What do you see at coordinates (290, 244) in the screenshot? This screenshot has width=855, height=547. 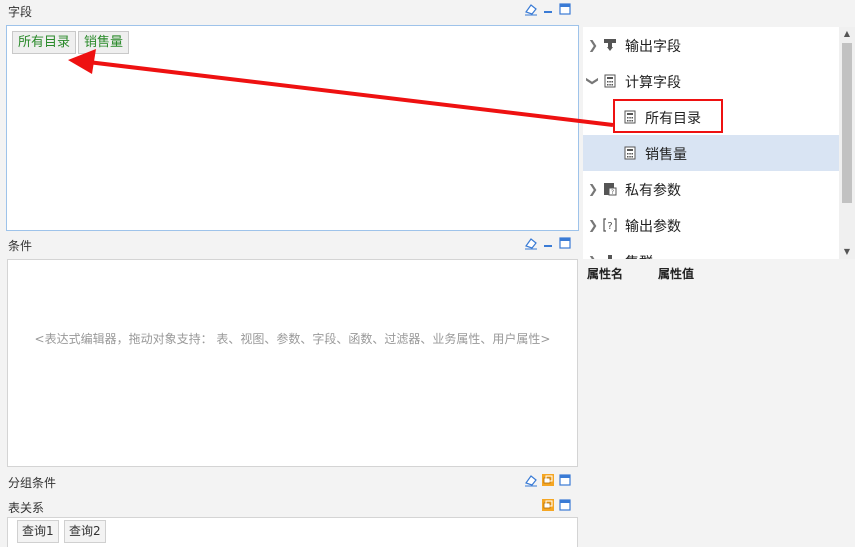 I see `conditions-header: 条件` at bounding box center [290, 244].